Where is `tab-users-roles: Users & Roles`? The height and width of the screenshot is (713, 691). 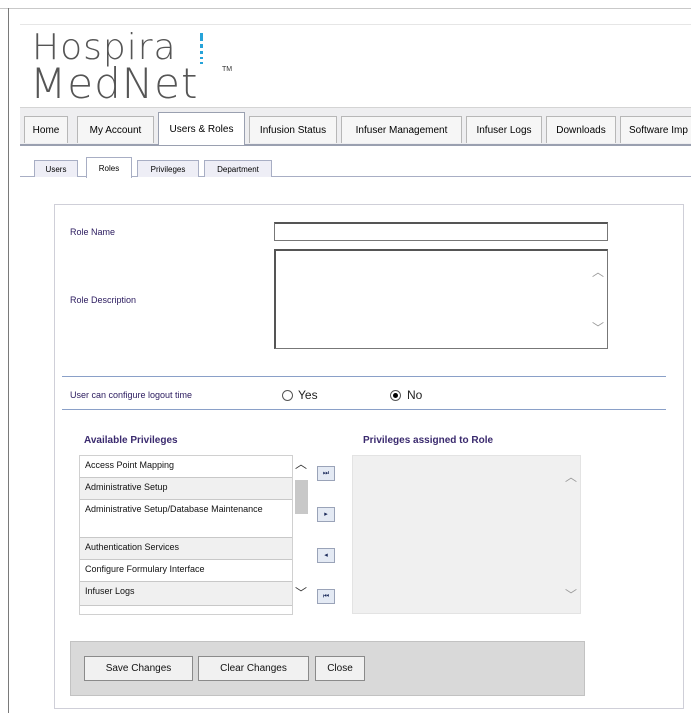 tab-users-roles: Users & Roles is located at coordinates (201, 128).